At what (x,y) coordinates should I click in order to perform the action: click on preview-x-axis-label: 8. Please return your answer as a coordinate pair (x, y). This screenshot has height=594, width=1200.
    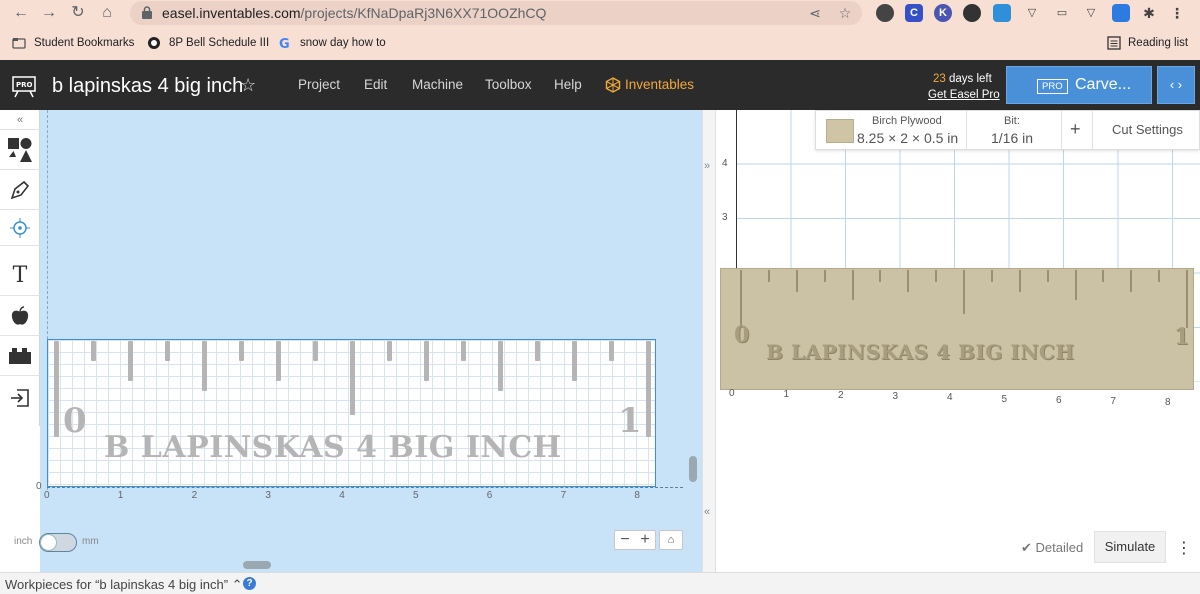
    Looking at the image, I should click on (1168, 402).